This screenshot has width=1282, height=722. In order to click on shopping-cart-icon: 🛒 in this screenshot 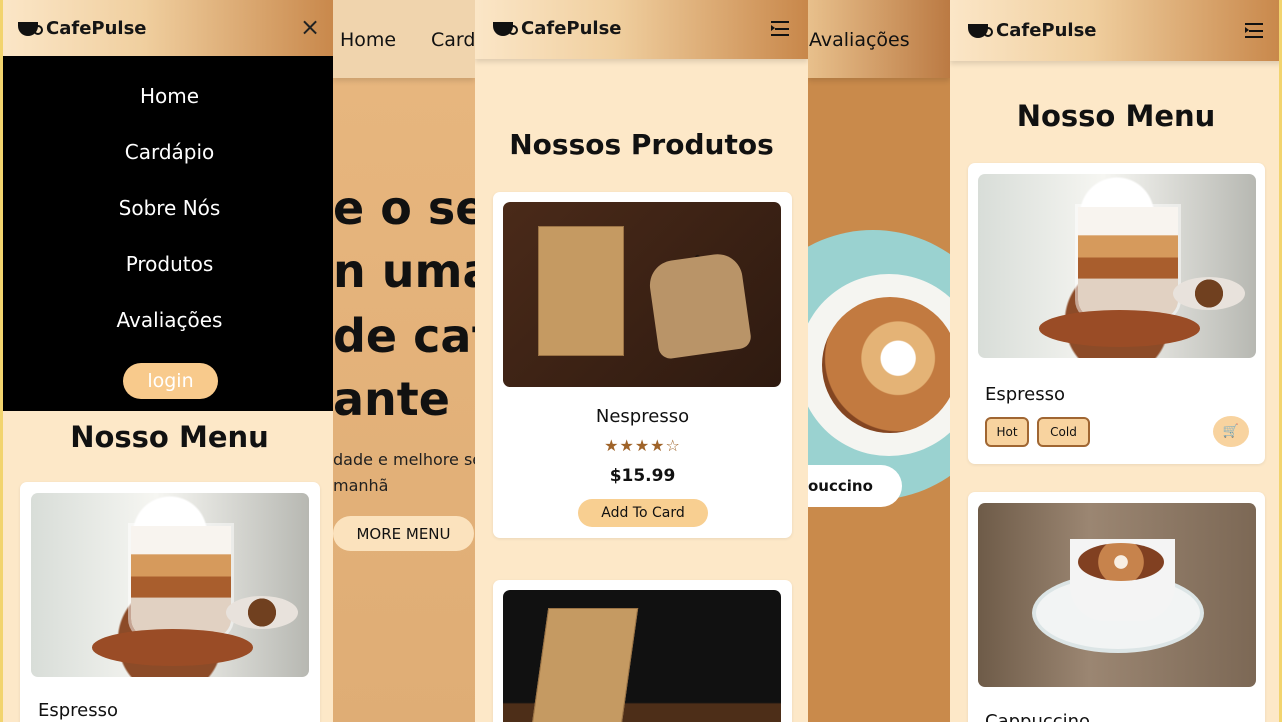, I will do `click(1231, 431)`.